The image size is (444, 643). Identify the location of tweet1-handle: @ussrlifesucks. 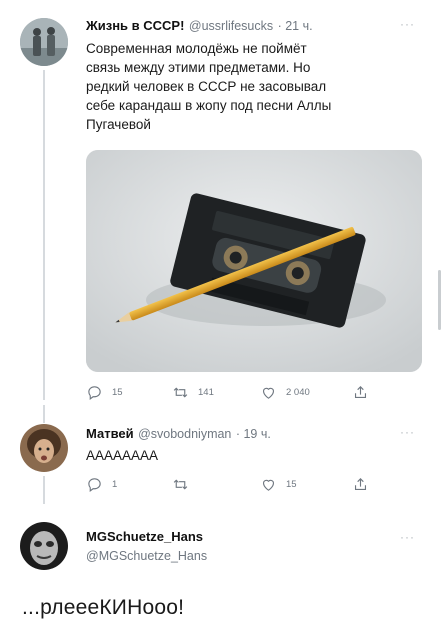
(231, 26).